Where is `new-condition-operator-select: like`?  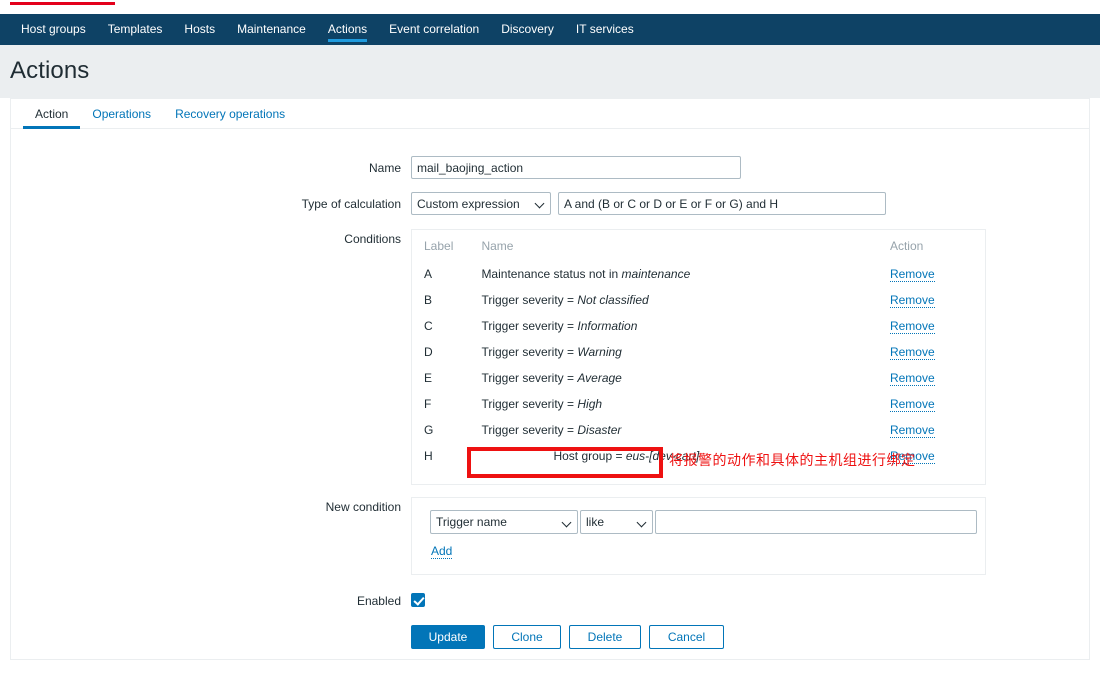 new-condition-operator-select: like is located at coordinates (616, 522).